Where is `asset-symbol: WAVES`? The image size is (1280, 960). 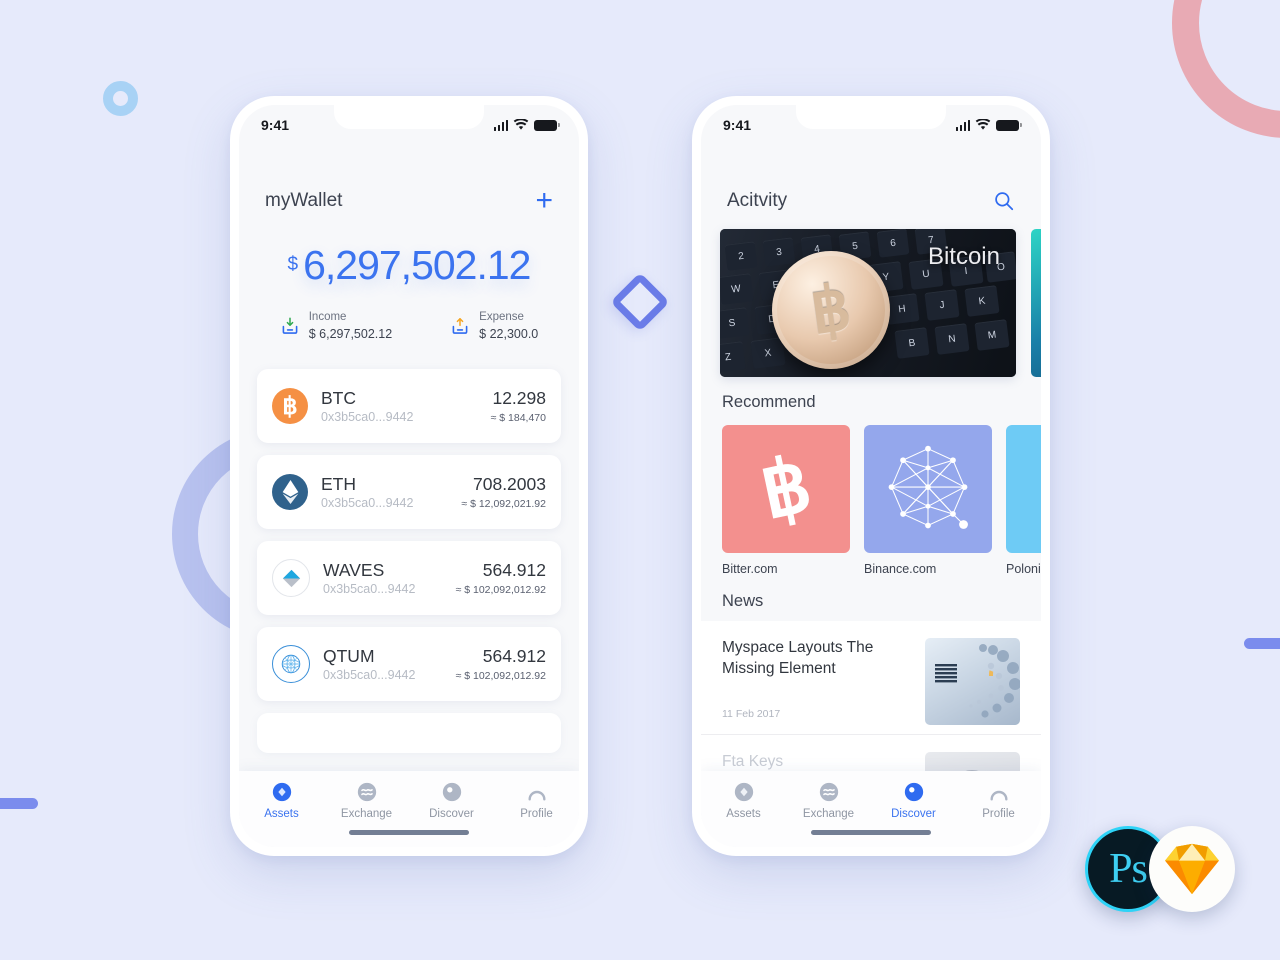
asset-symbol: WAVES is located at coordinates (354, 570).